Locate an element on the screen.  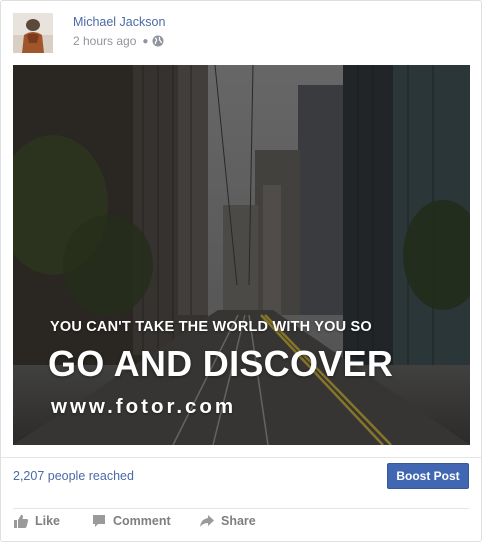
like-button: Like is located at coordinates (36, 521).